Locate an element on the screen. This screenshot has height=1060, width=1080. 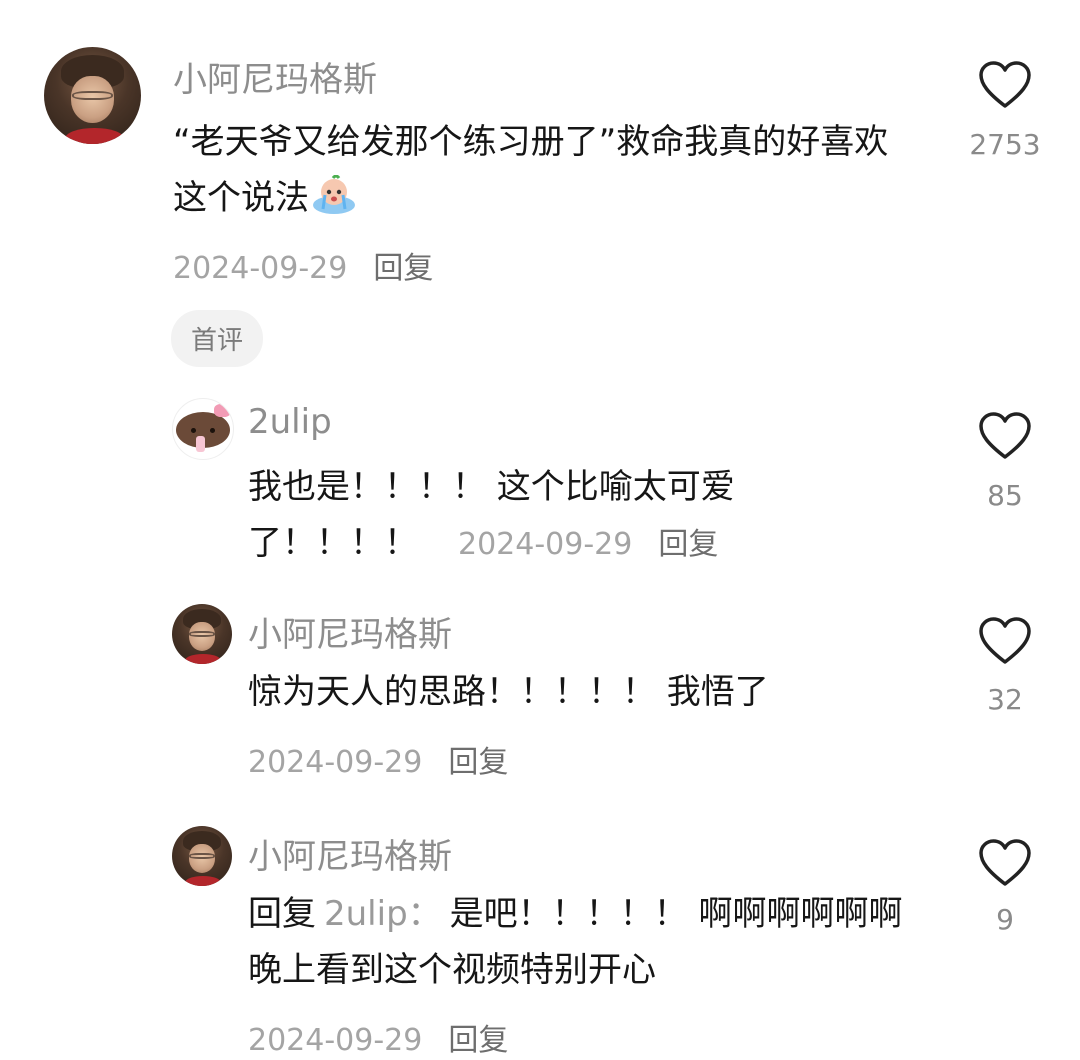
like-count: 85 is located at coordinates (1005, 495).